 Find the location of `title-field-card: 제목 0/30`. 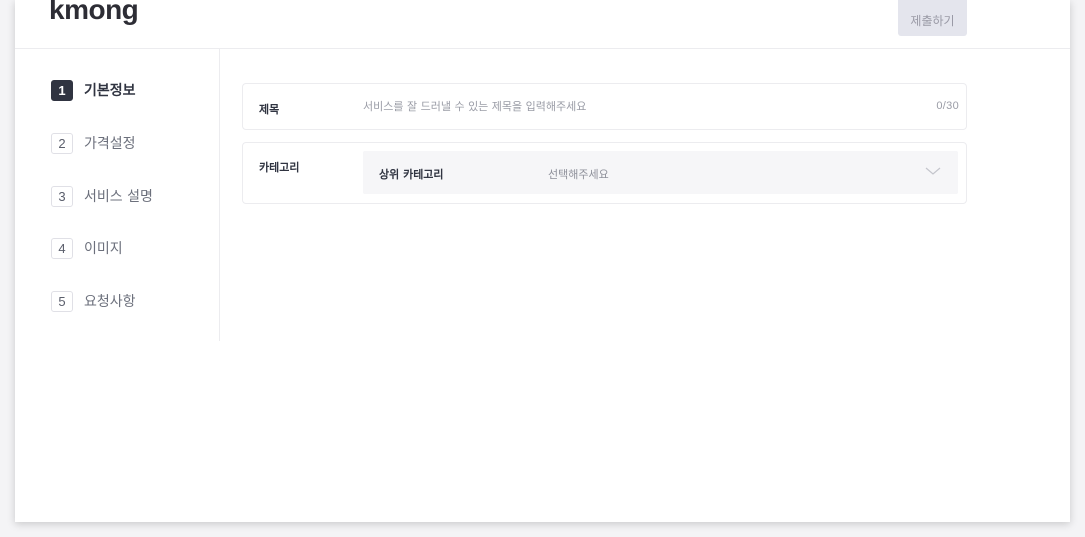

title-field-card: 제목 0/30 is located at coordinates (604, 106).